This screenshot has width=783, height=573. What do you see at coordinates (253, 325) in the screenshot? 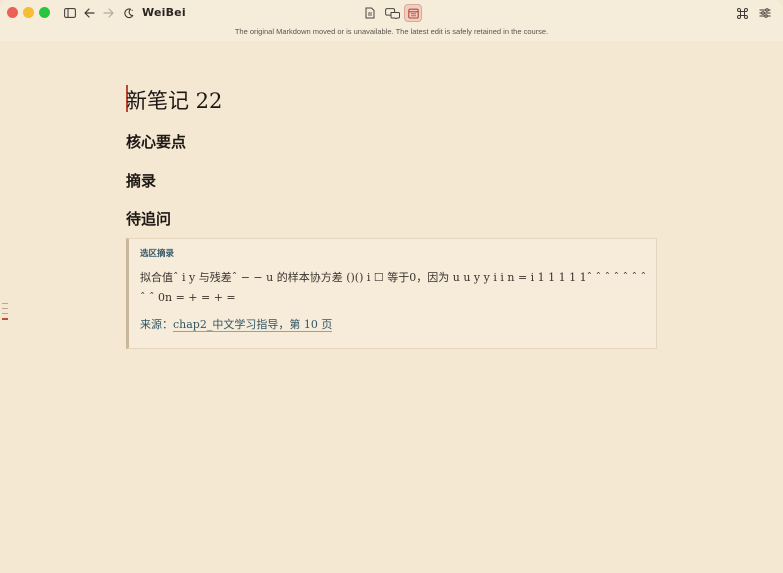
I see `source-link: chap2_中文学习指导，第 10 页` at bounding box center [253, 325].